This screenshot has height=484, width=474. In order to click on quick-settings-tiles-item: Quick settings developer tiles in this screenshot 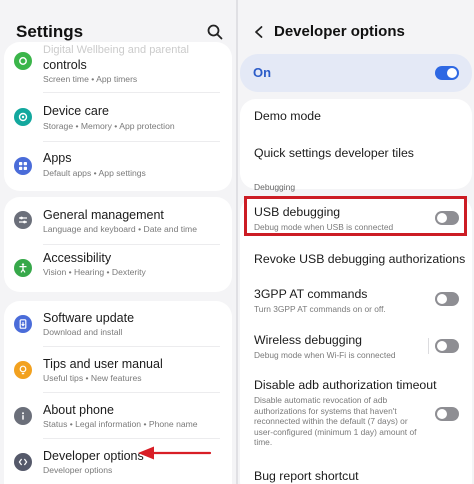, I will do `click(359, 153)`.